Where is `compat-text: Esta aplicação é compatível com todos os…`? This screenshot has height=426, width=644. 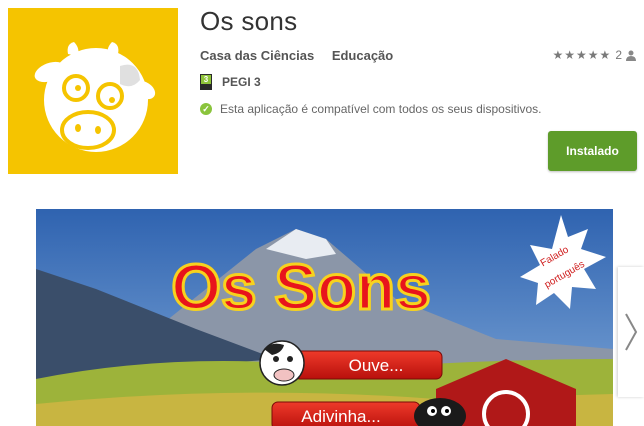
compat-text: Esta aplicação é compatível com todos os… is located at coordinates (381, 109).